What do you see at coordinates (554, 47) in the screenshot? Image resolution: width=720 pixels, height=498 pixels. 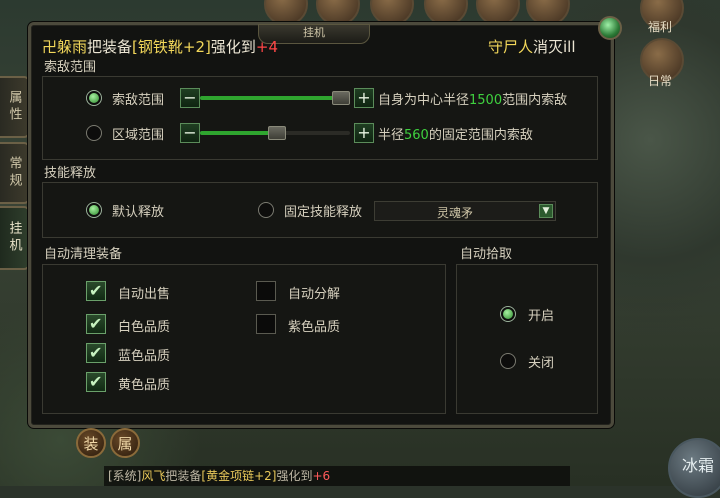 I see `broadcast-right-text: 消灭ill` at bounding box center [554, 47].